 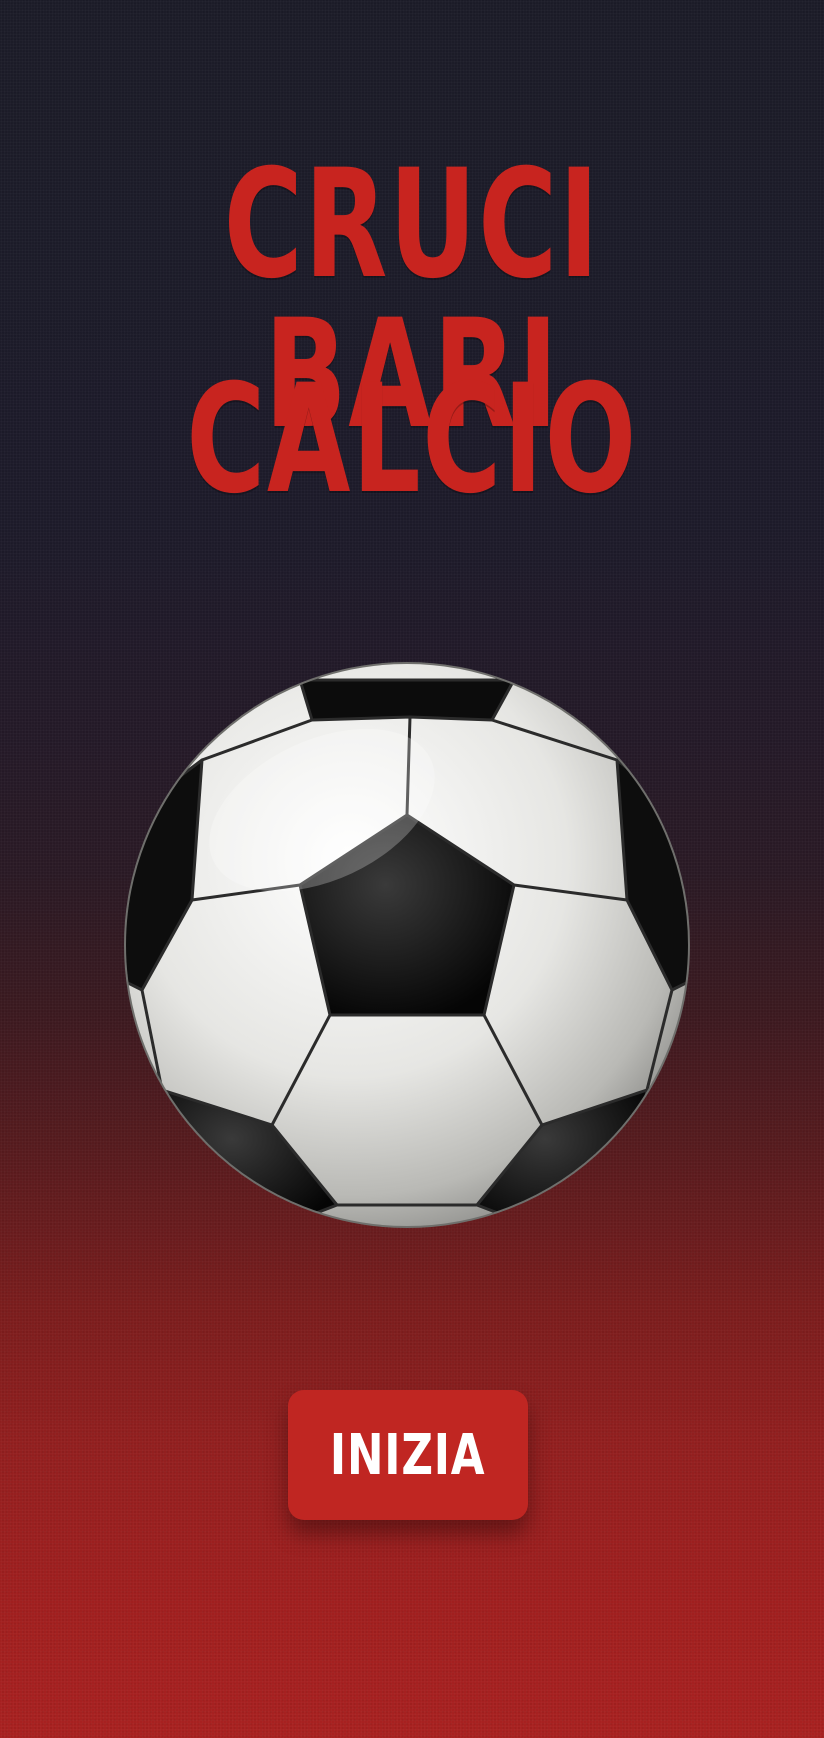 I want to click on start-button-label: INIZIA, so click(x=408, y=1455).